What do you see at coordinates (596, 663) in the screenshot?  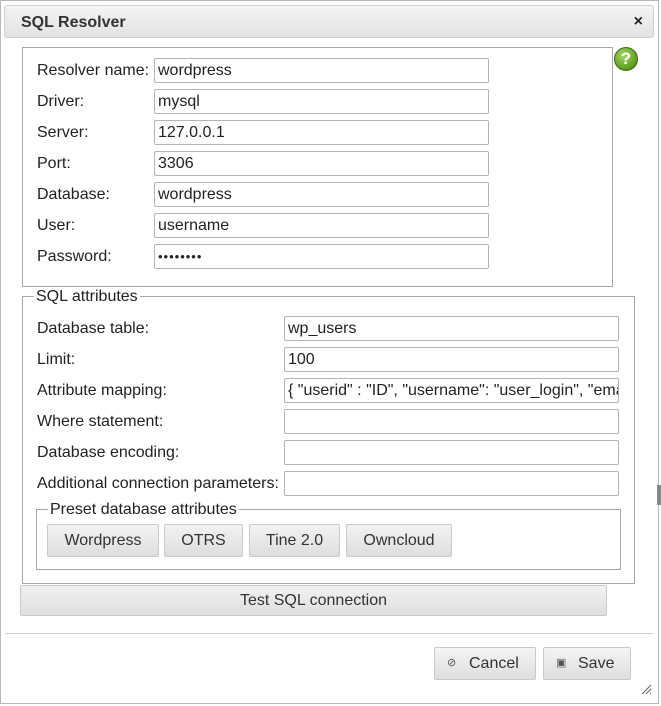 I see `save-label: Save` at bounding box center [596, 663].